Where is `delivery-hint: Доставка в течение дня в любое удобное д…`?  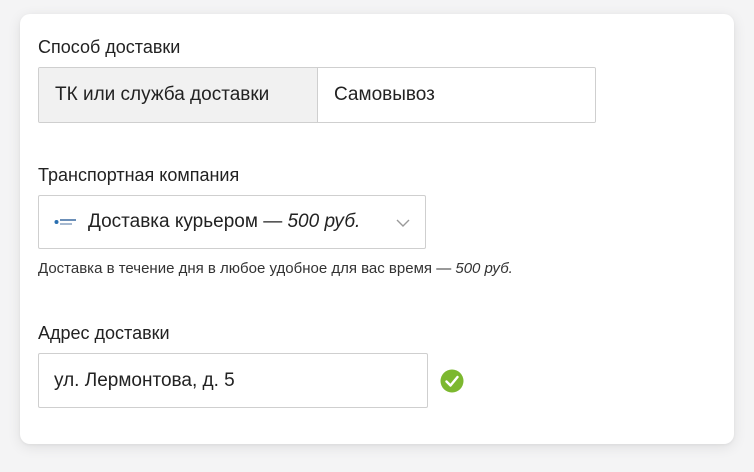 delivery-hint: Доставка в течение дня в любое удобное д… is located at coordinates (275, 268).